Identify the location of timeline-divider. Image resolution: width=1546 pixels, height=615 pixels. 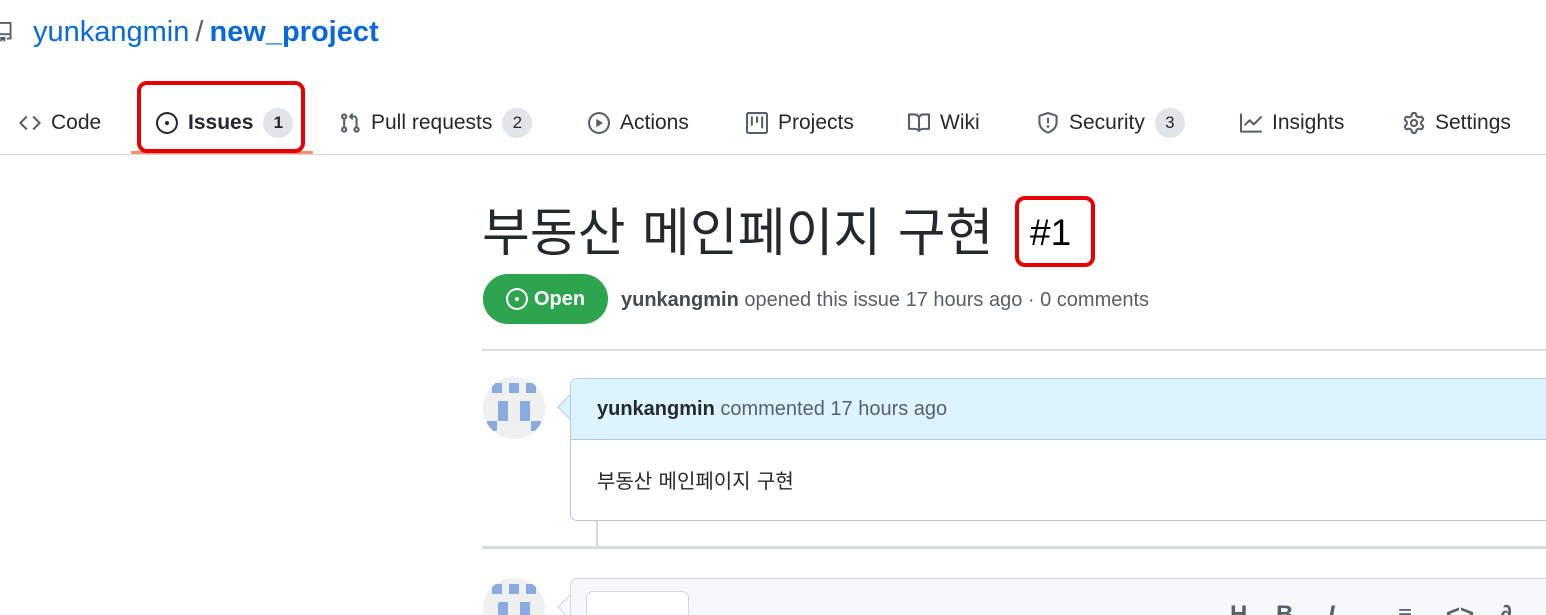
(1014, 547).